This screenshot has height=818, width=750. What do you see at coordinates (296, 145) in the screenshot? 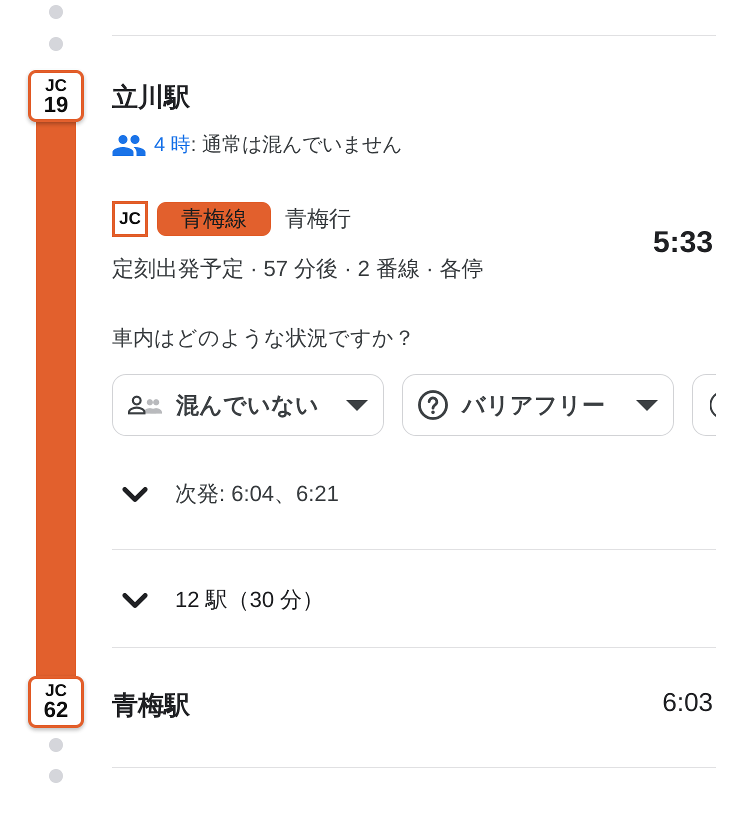
I see `crowd-status: : 通常は混んでいません` at bounding box center [296, 145].